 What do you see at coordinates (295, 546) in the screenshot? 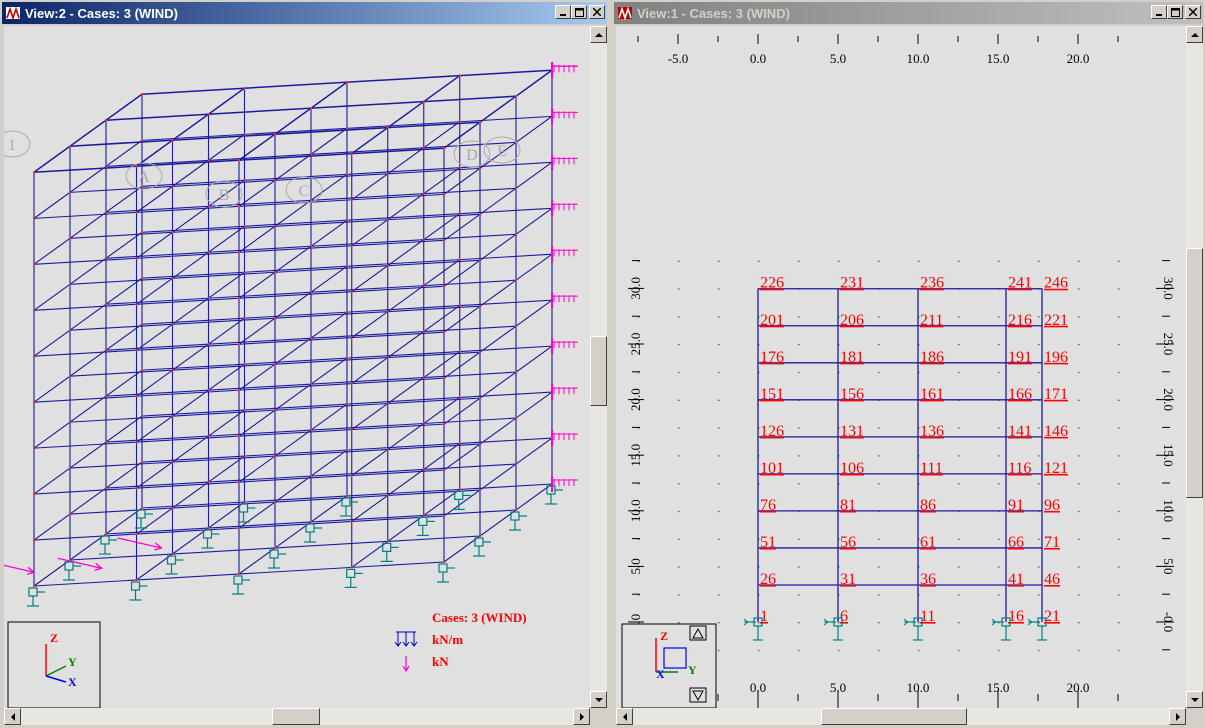
I see `supports` at bounding box center [295, 546].